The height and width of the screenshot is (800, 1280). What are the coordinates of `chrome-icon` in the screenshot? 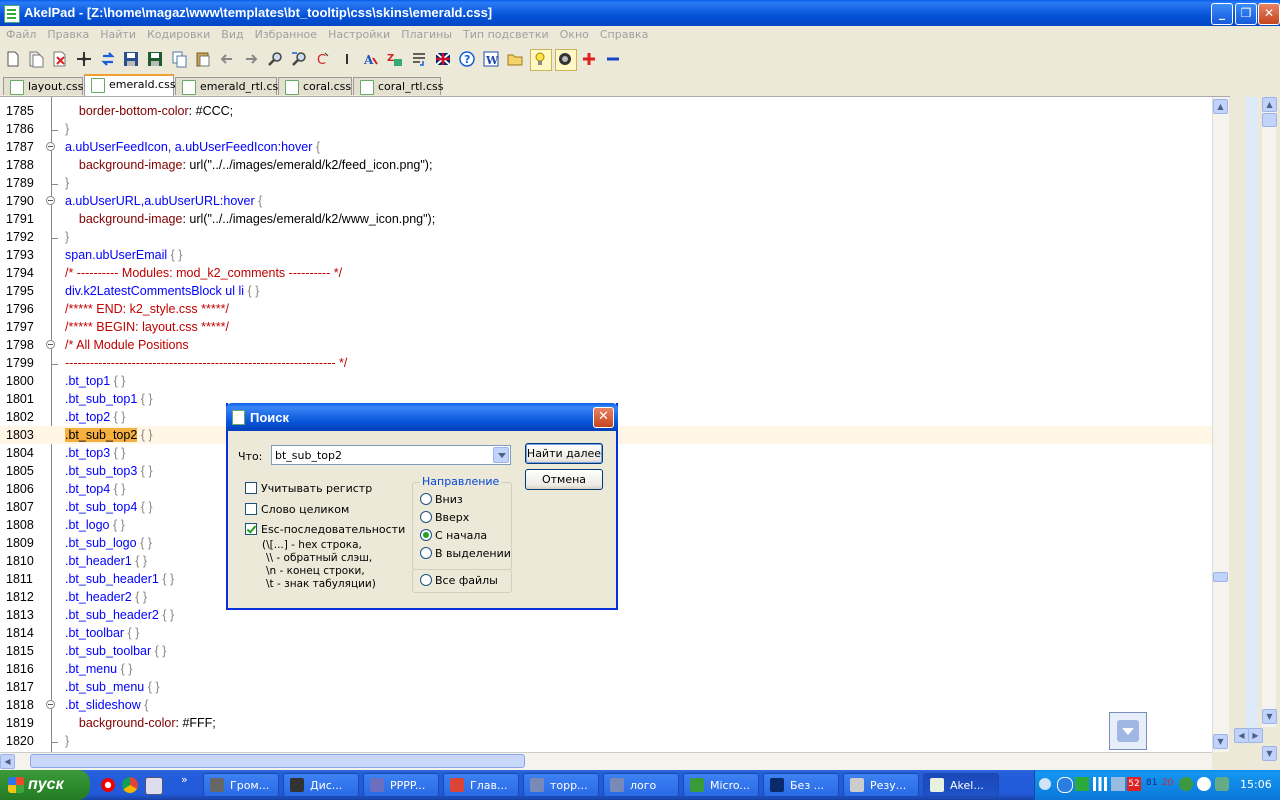 It's located at (130, 785).